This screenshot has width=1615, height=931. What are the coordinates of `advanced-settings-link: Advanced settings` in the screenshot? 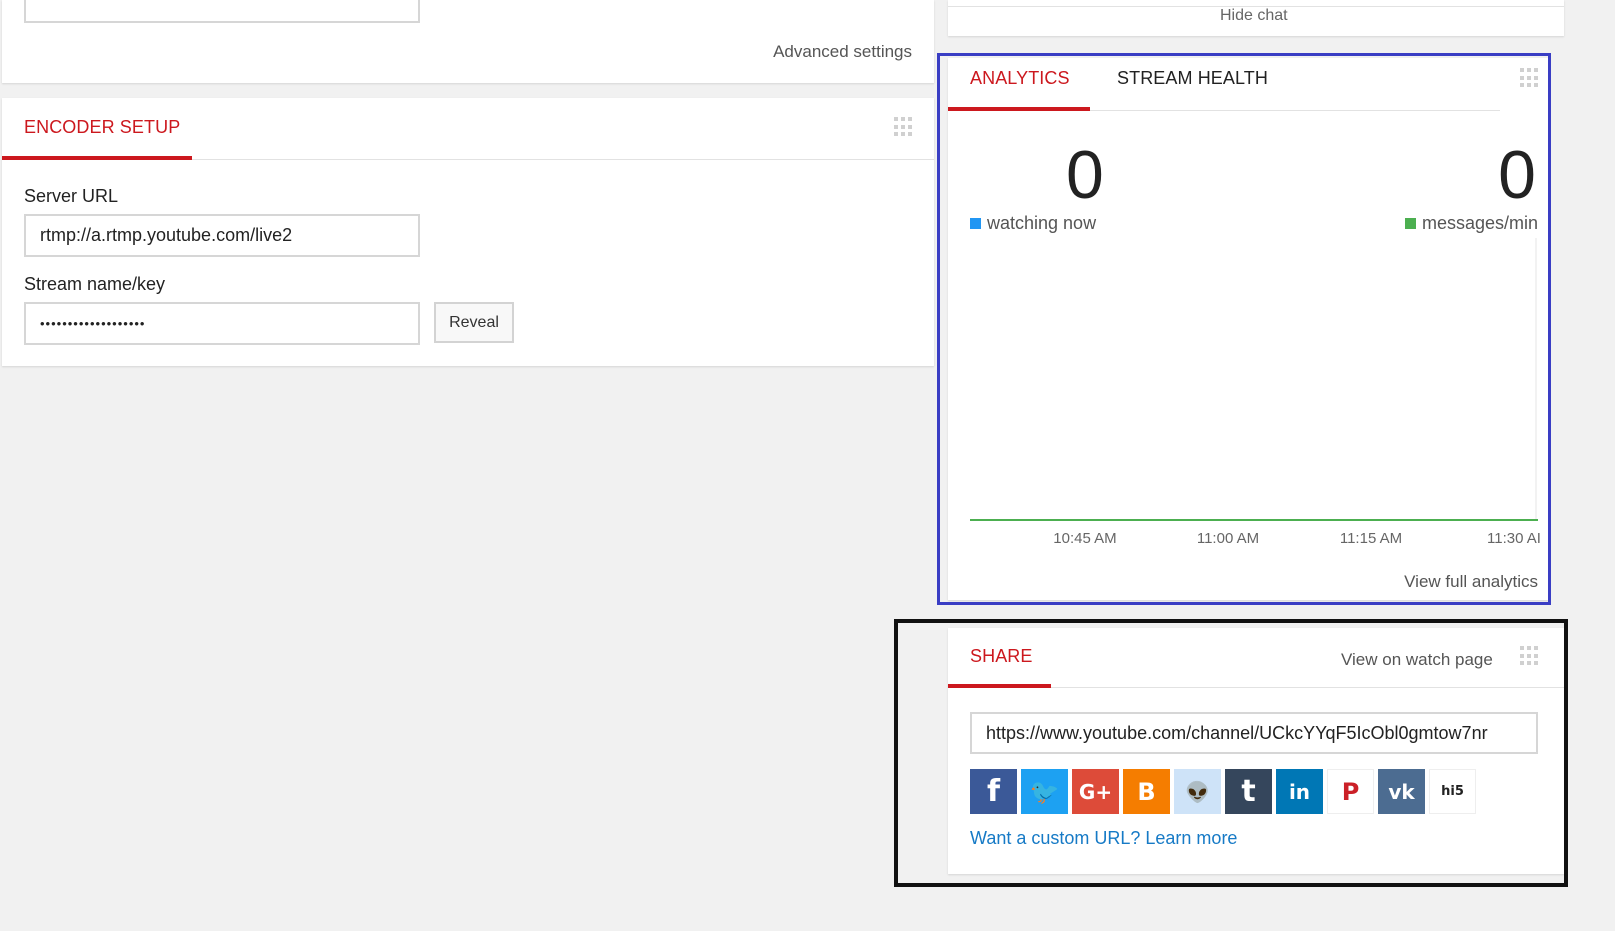 It's located at (842, 52).